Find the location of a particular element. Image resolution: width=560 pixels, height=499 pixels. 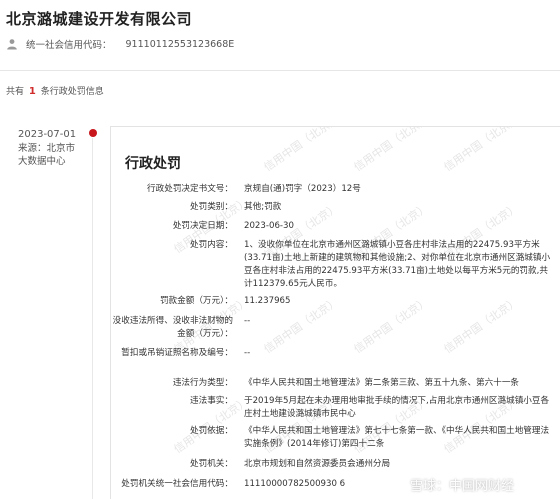

divider is located at coordinates (280, 70).